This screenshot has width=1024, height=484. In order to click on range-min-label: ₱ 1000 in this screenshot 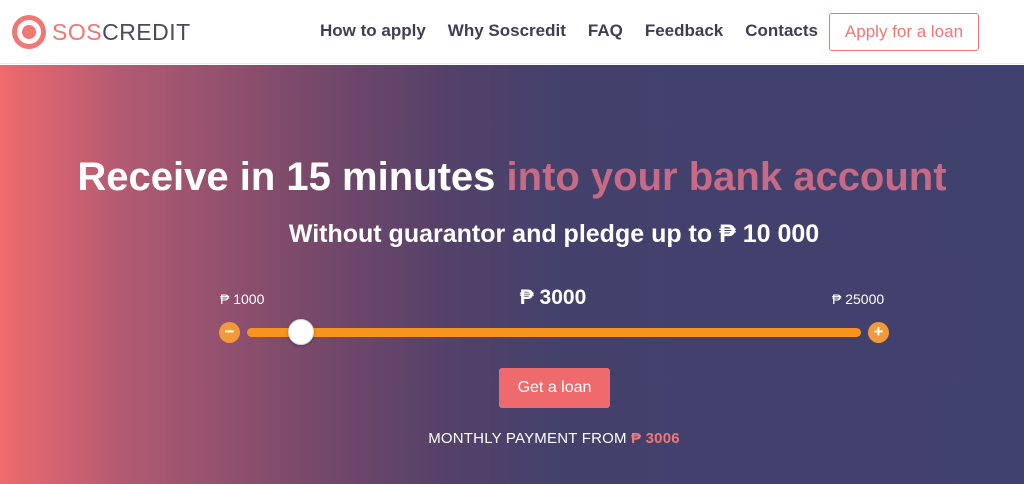, I will do `click(242, 299)`.